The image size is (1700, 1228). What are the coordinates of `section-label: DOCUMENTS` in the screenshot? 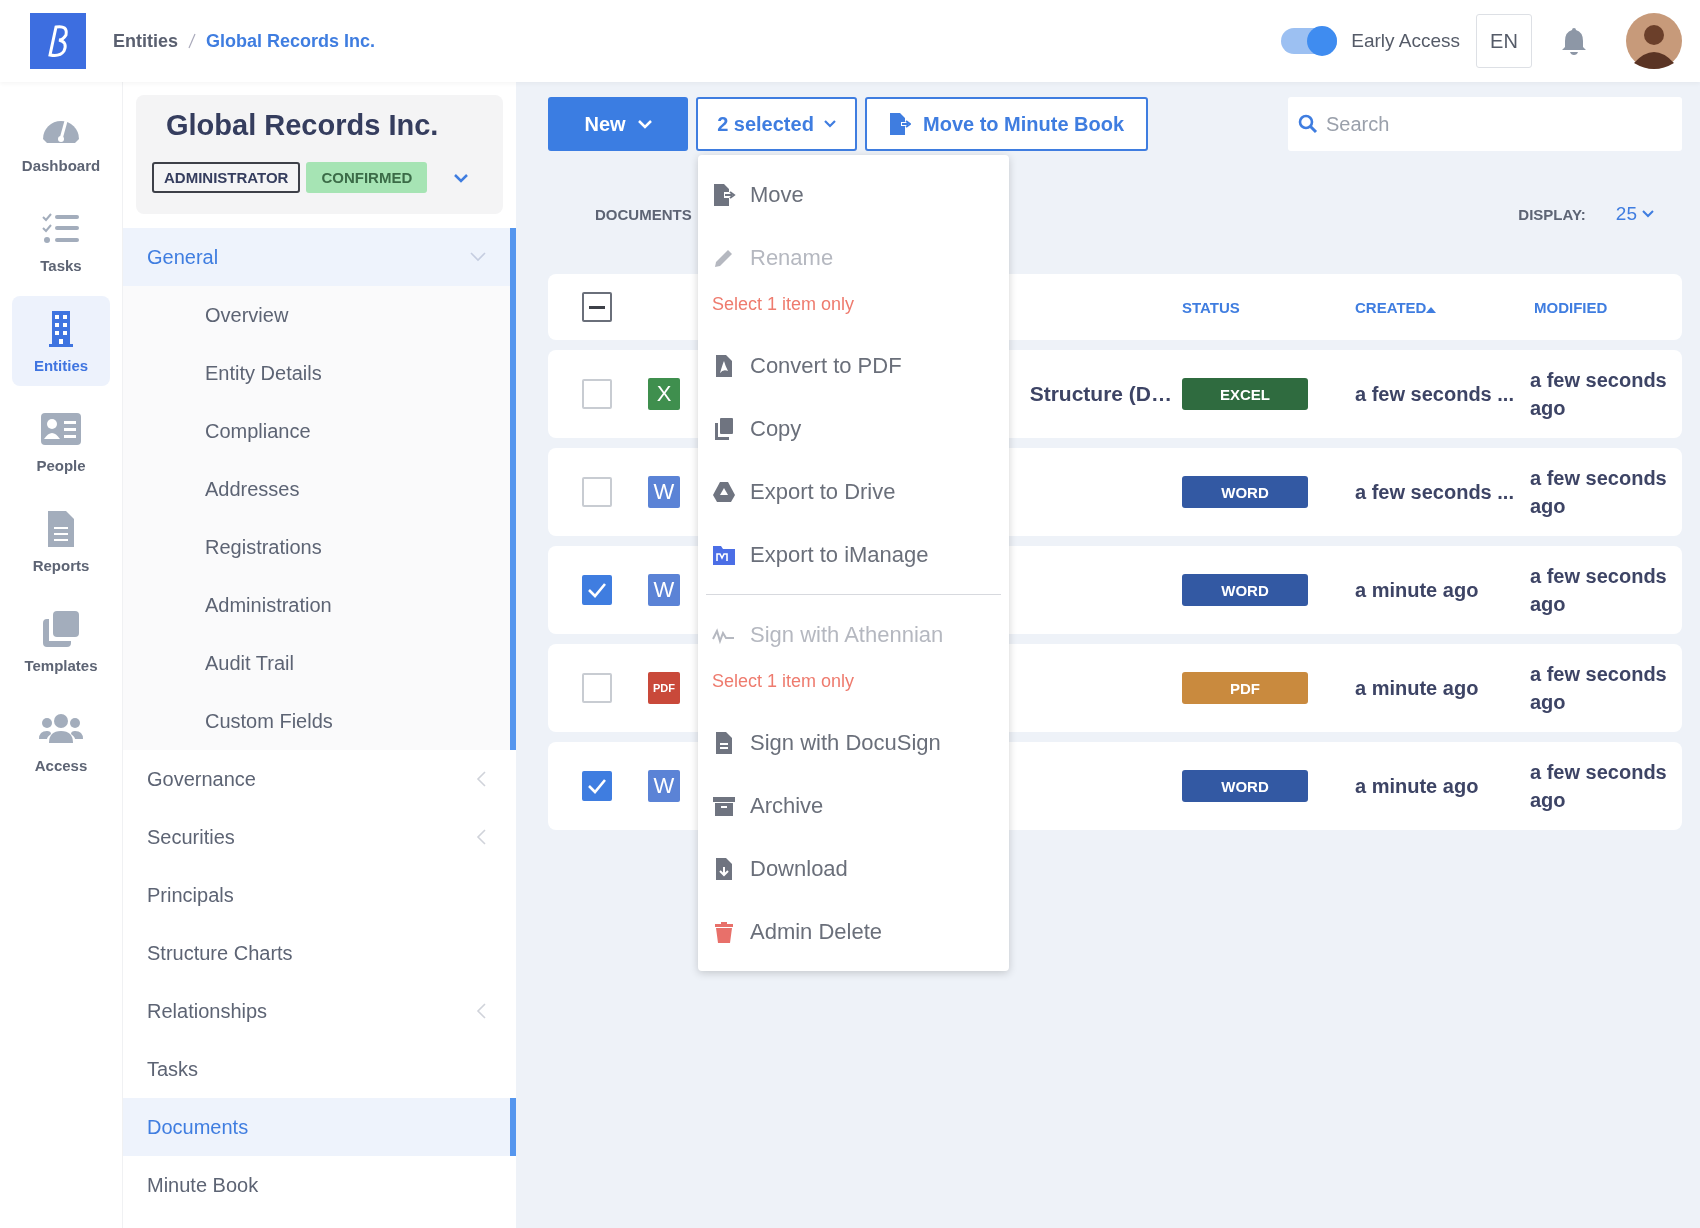 It's located at (643, 214).